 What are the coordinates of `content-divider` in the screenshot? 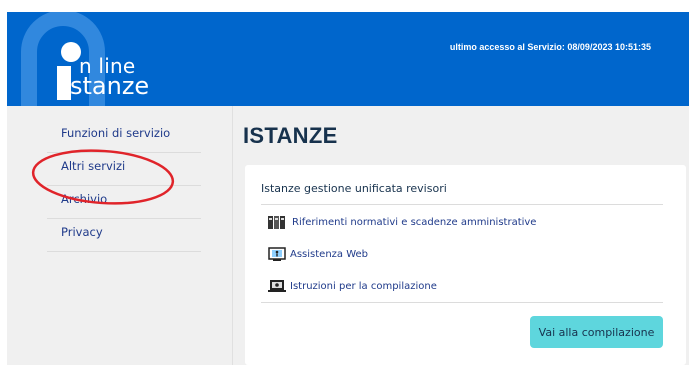 It's located at (232, 235).